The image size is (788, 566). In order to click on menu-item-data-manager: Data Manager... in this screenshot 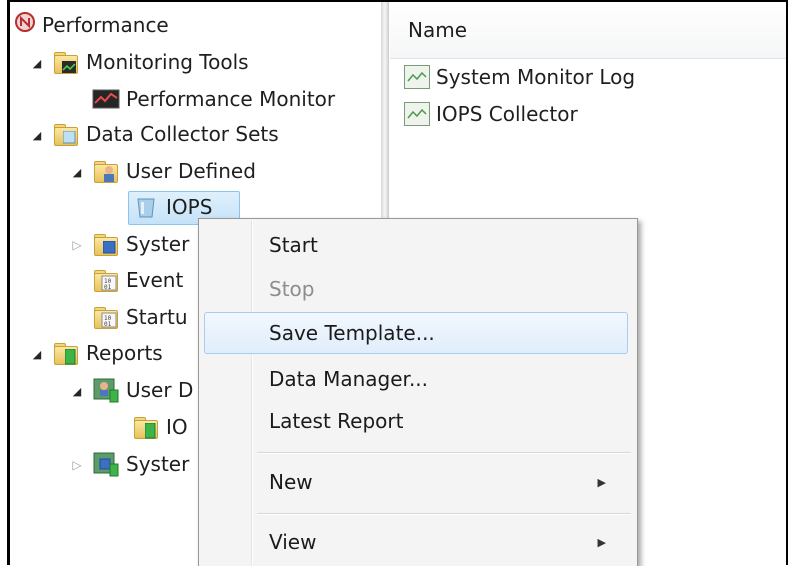, I will do `click(416, 379)`.